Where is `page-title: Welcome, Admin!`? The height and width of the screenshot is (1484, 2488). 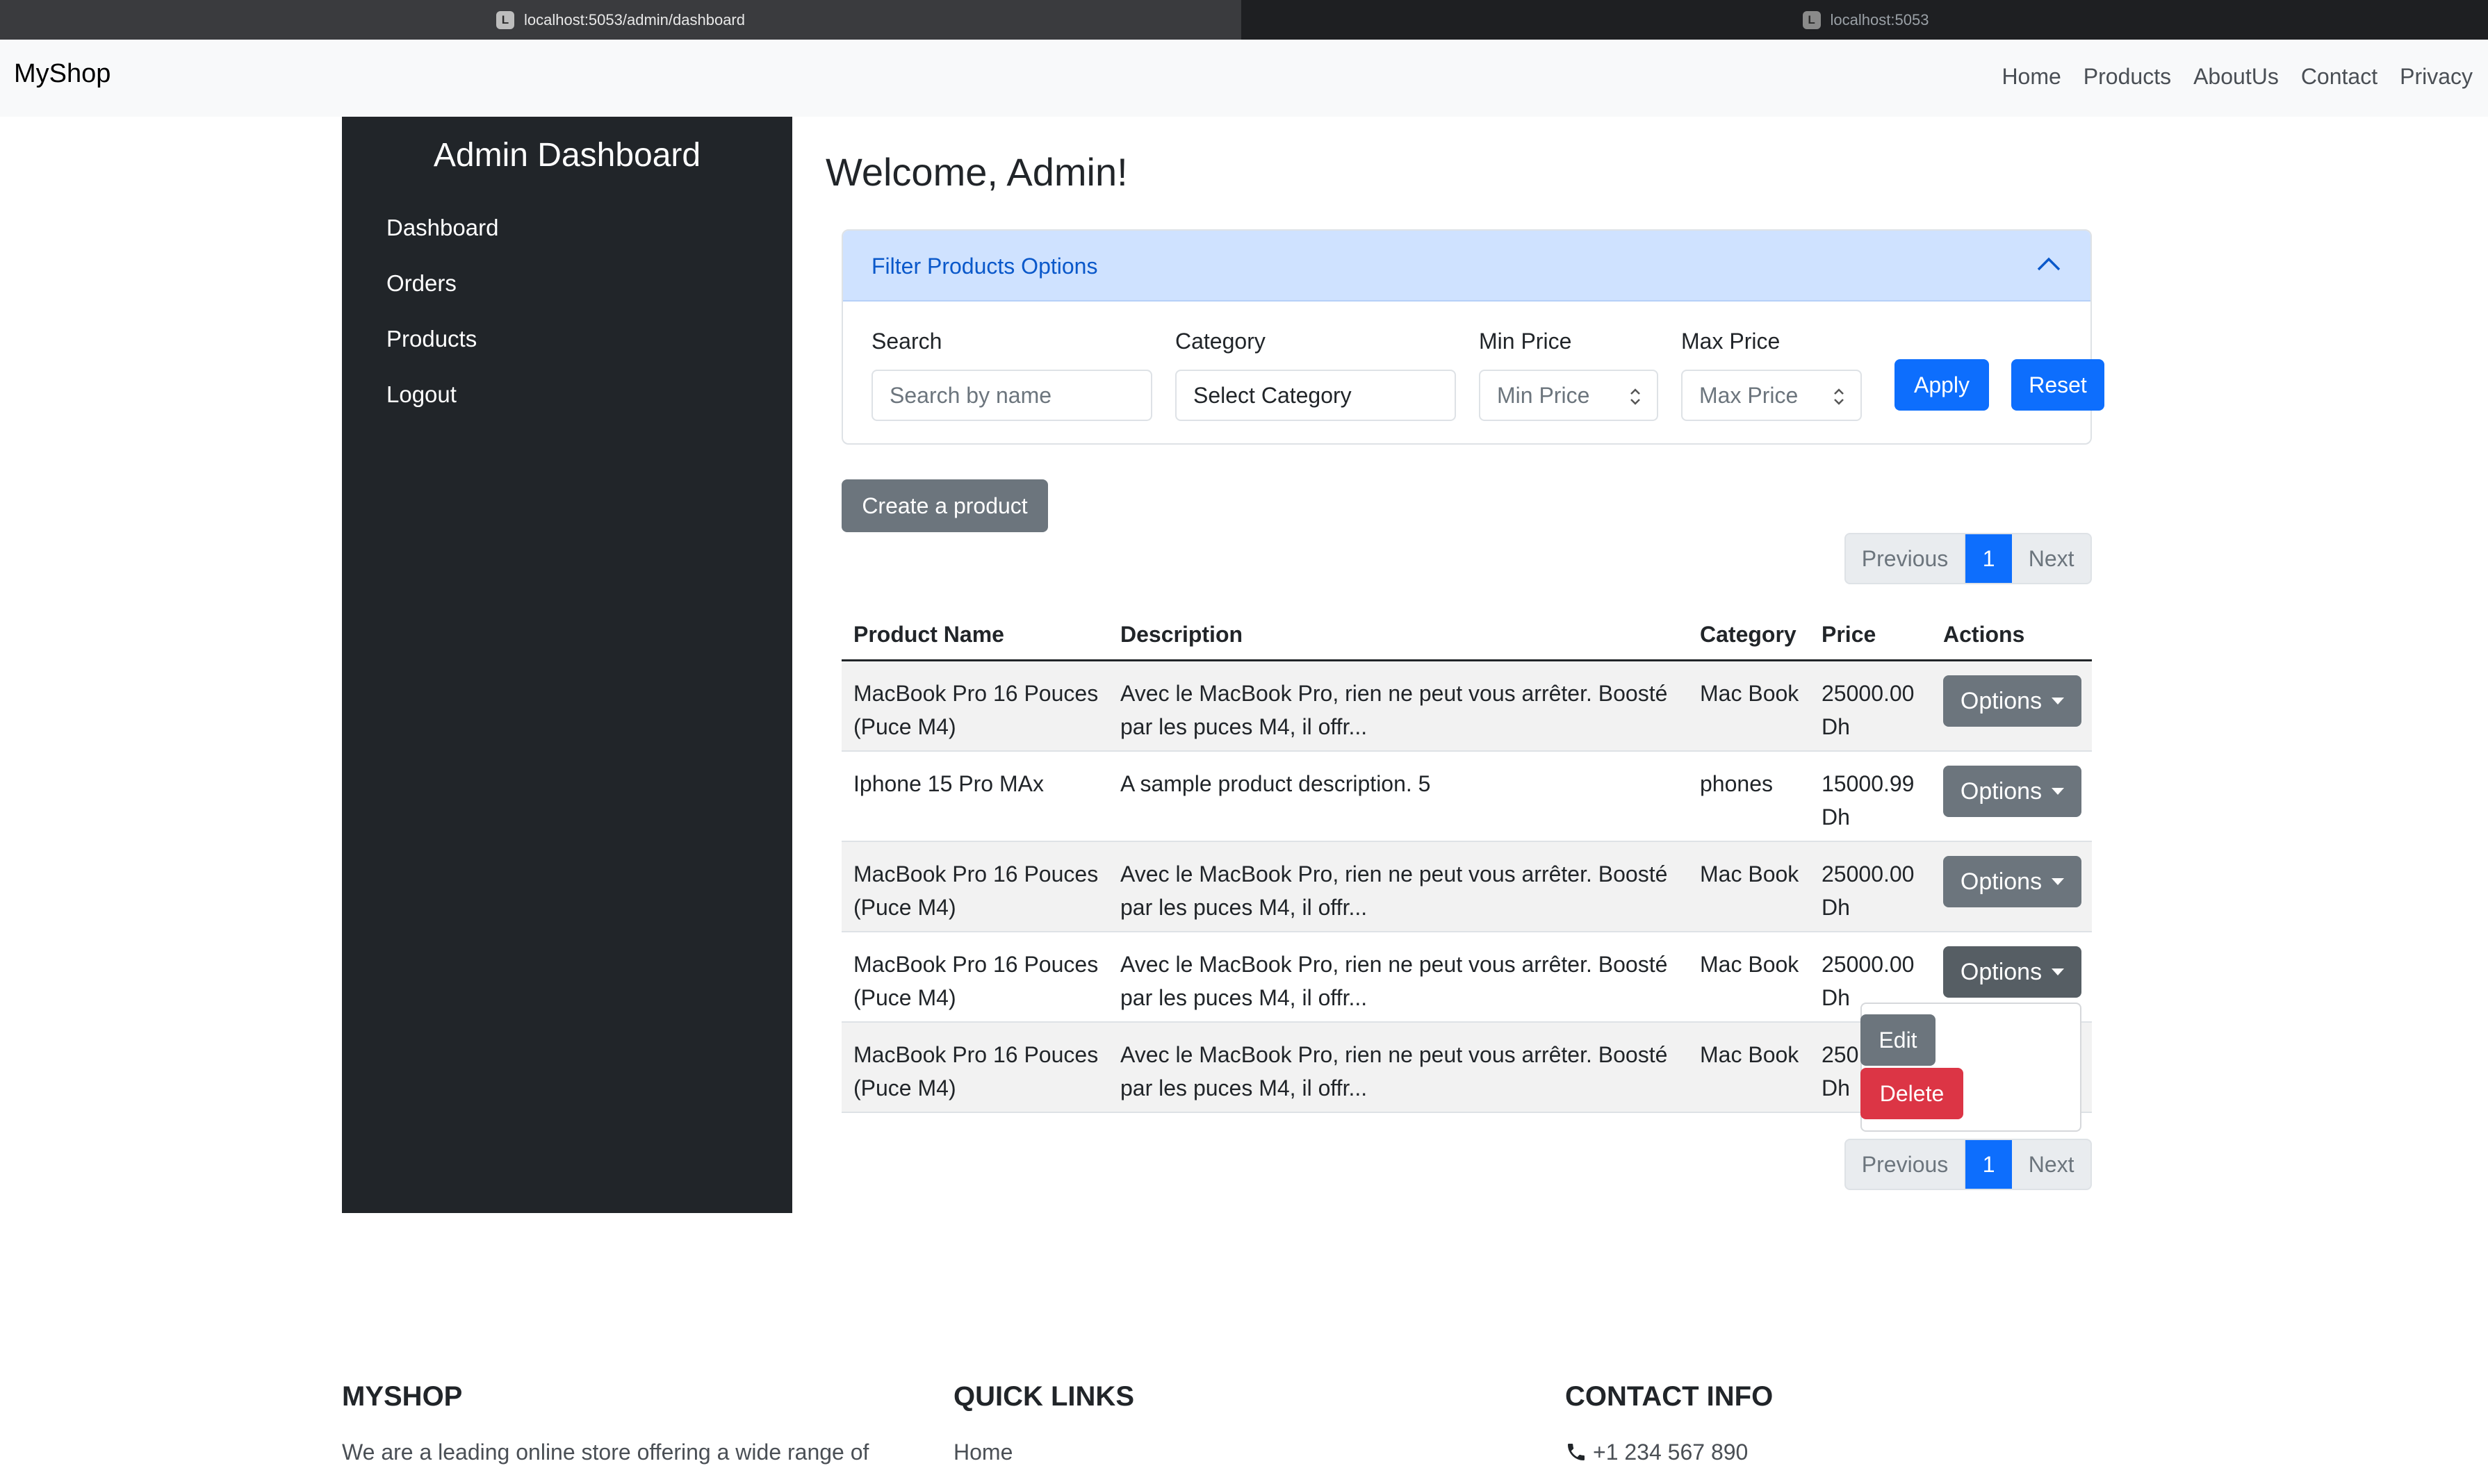
page-title: Welcome, Admin! is located at coordinates (977, 172).